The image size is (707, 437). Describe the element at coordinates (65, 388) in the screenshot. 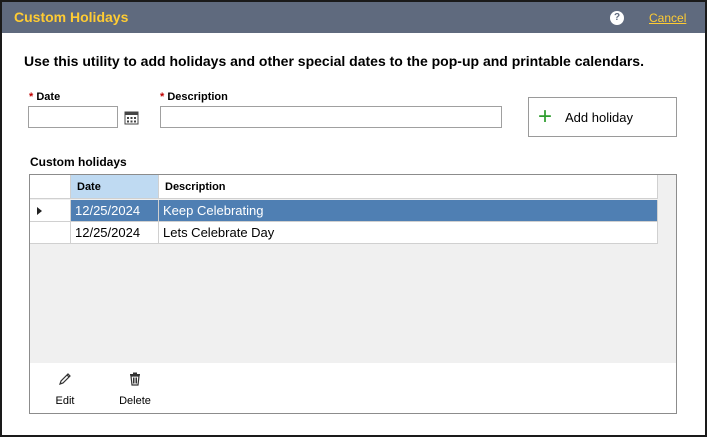

I see `edit-button: Edit` at that location.